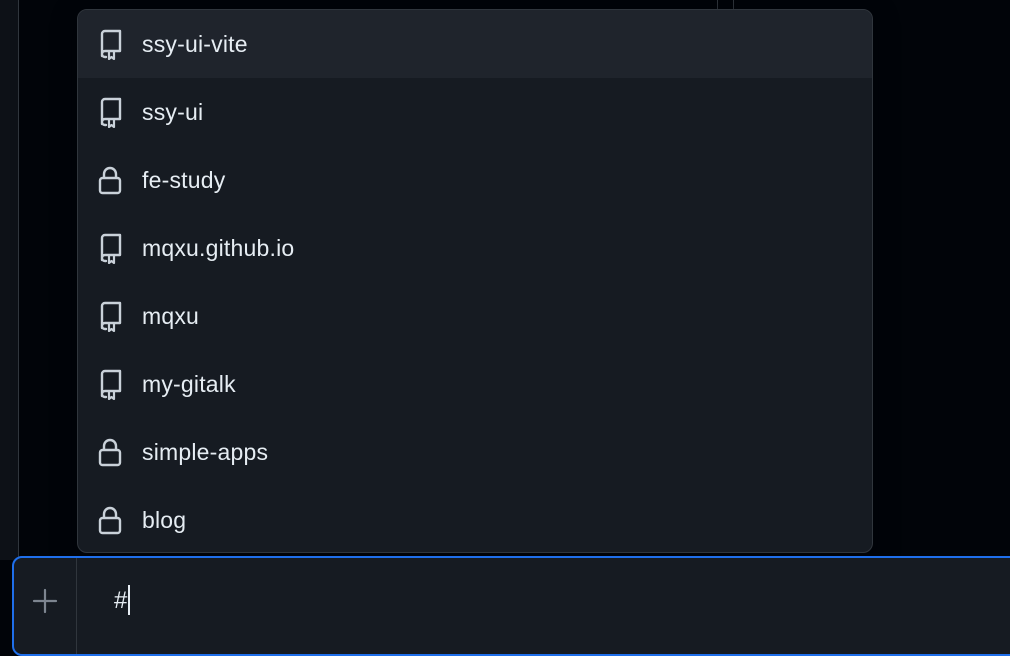  Describe the element at coordinates (129, 600) in the screenshot. I see `text-caret` at that location.